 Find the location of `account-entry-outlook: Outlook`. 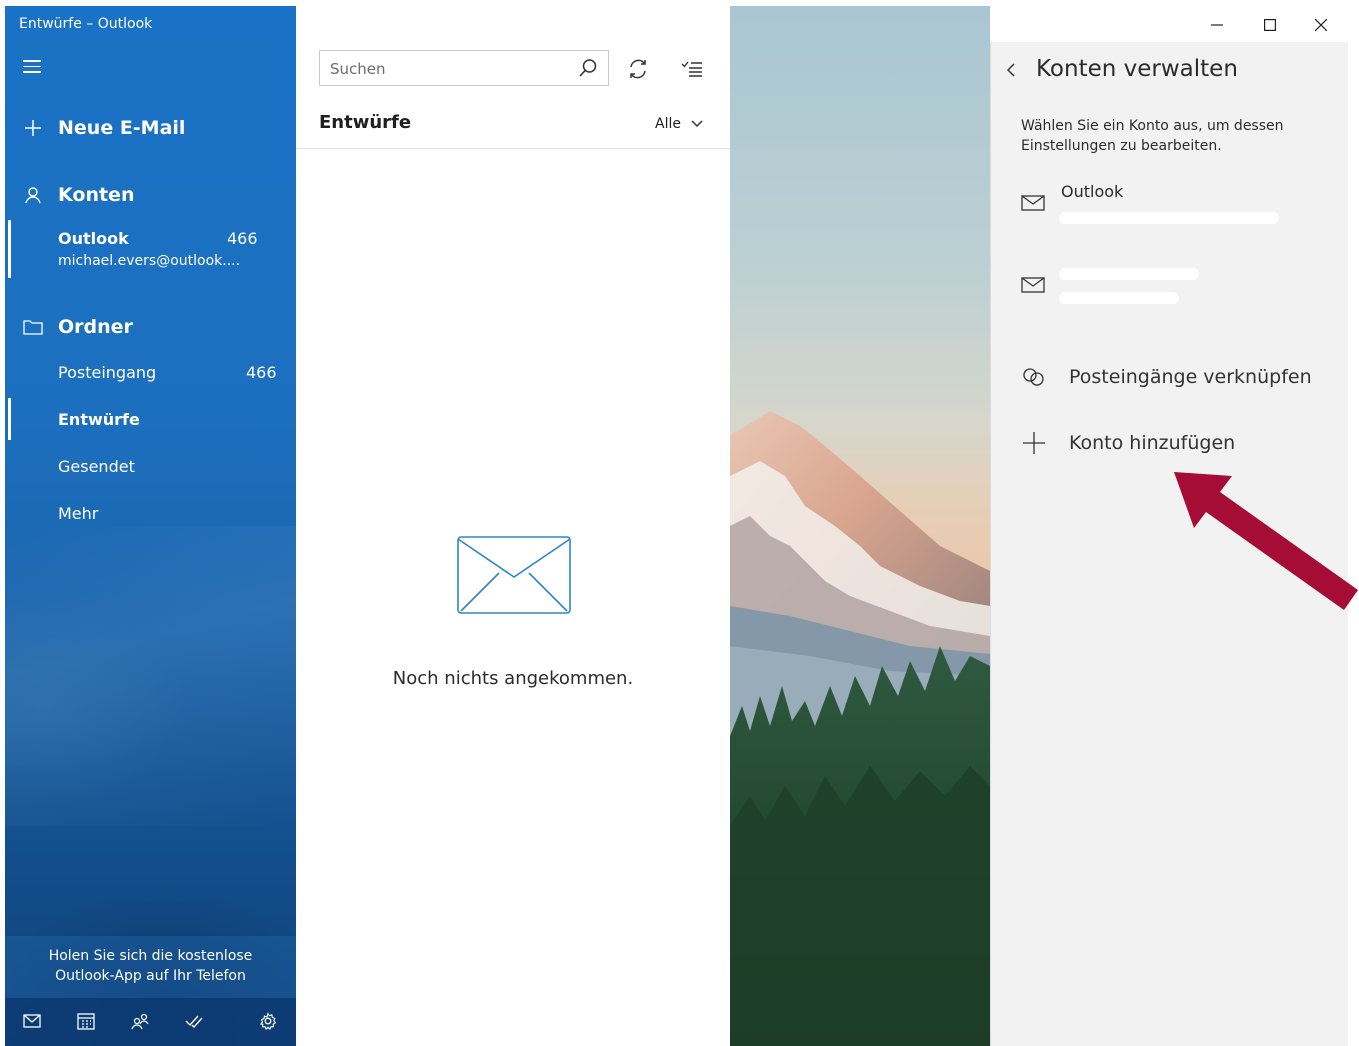

account-entry-outlook: Outlook is located at coordinates (1171, 212).